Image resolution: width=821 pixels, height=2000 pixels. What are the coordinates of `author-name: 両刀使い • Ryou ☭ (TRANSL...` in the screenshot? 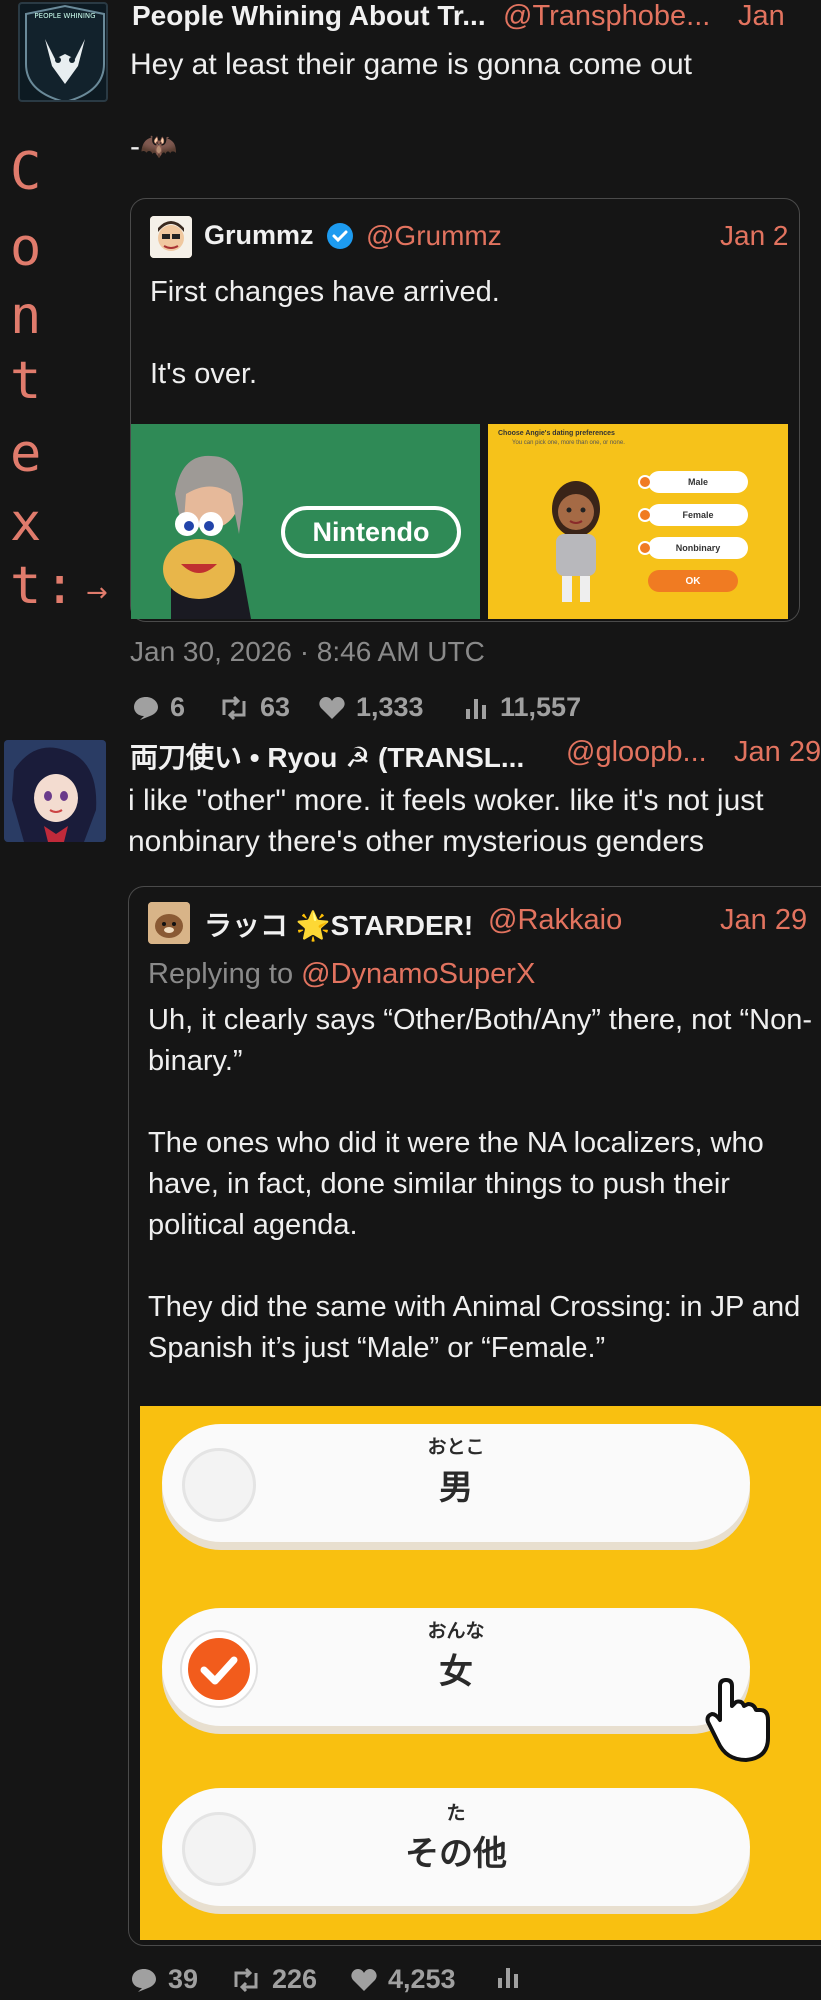 It's located at (327, 756).